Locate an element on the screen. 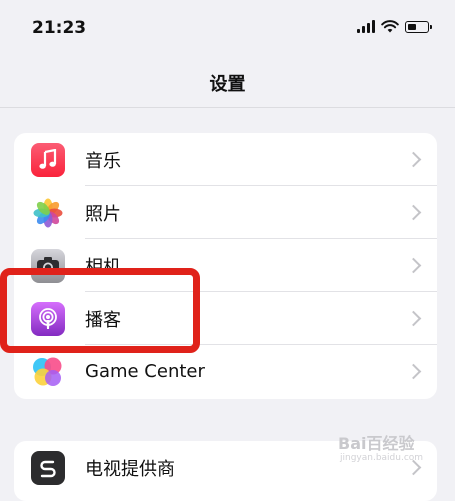 The height and width of the screenshot is (501, 455). settings-group-tv: 电视提供商 is located at coordinates (225, 471).